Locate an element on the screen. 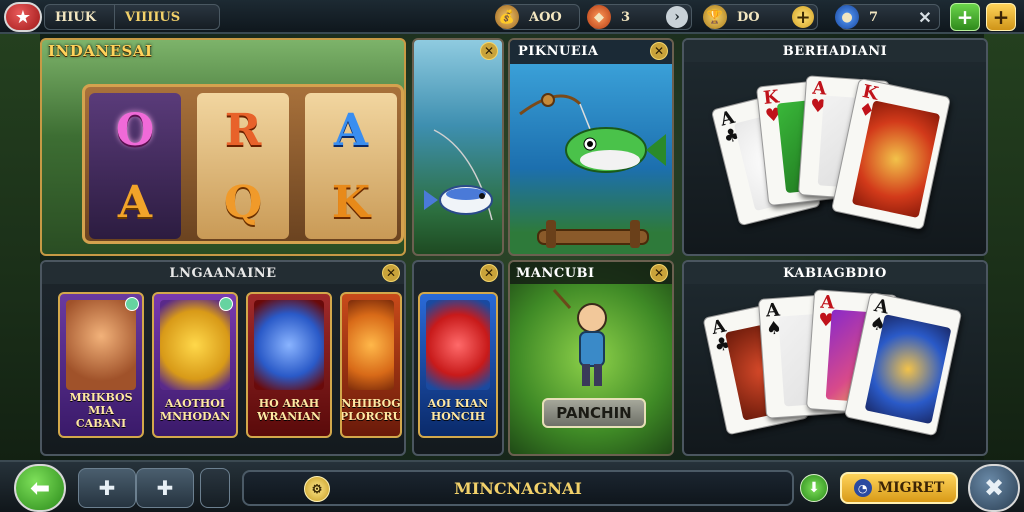  add-trophy-button: + is located at coordinates (803, 17).